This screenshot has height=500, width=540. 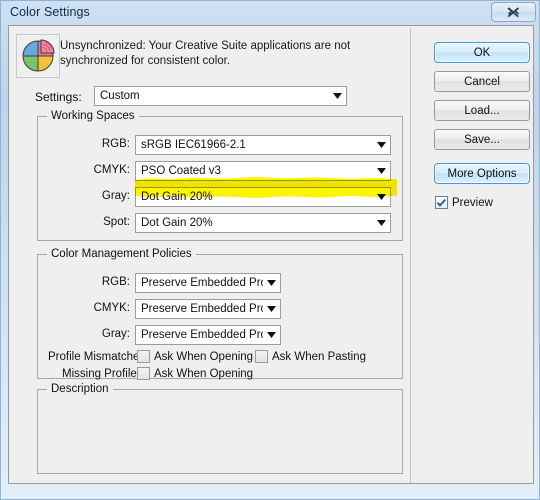 I want to click on working-space-spot-row: Spot: Dot Gain 20%, so click(x=247, y=223).